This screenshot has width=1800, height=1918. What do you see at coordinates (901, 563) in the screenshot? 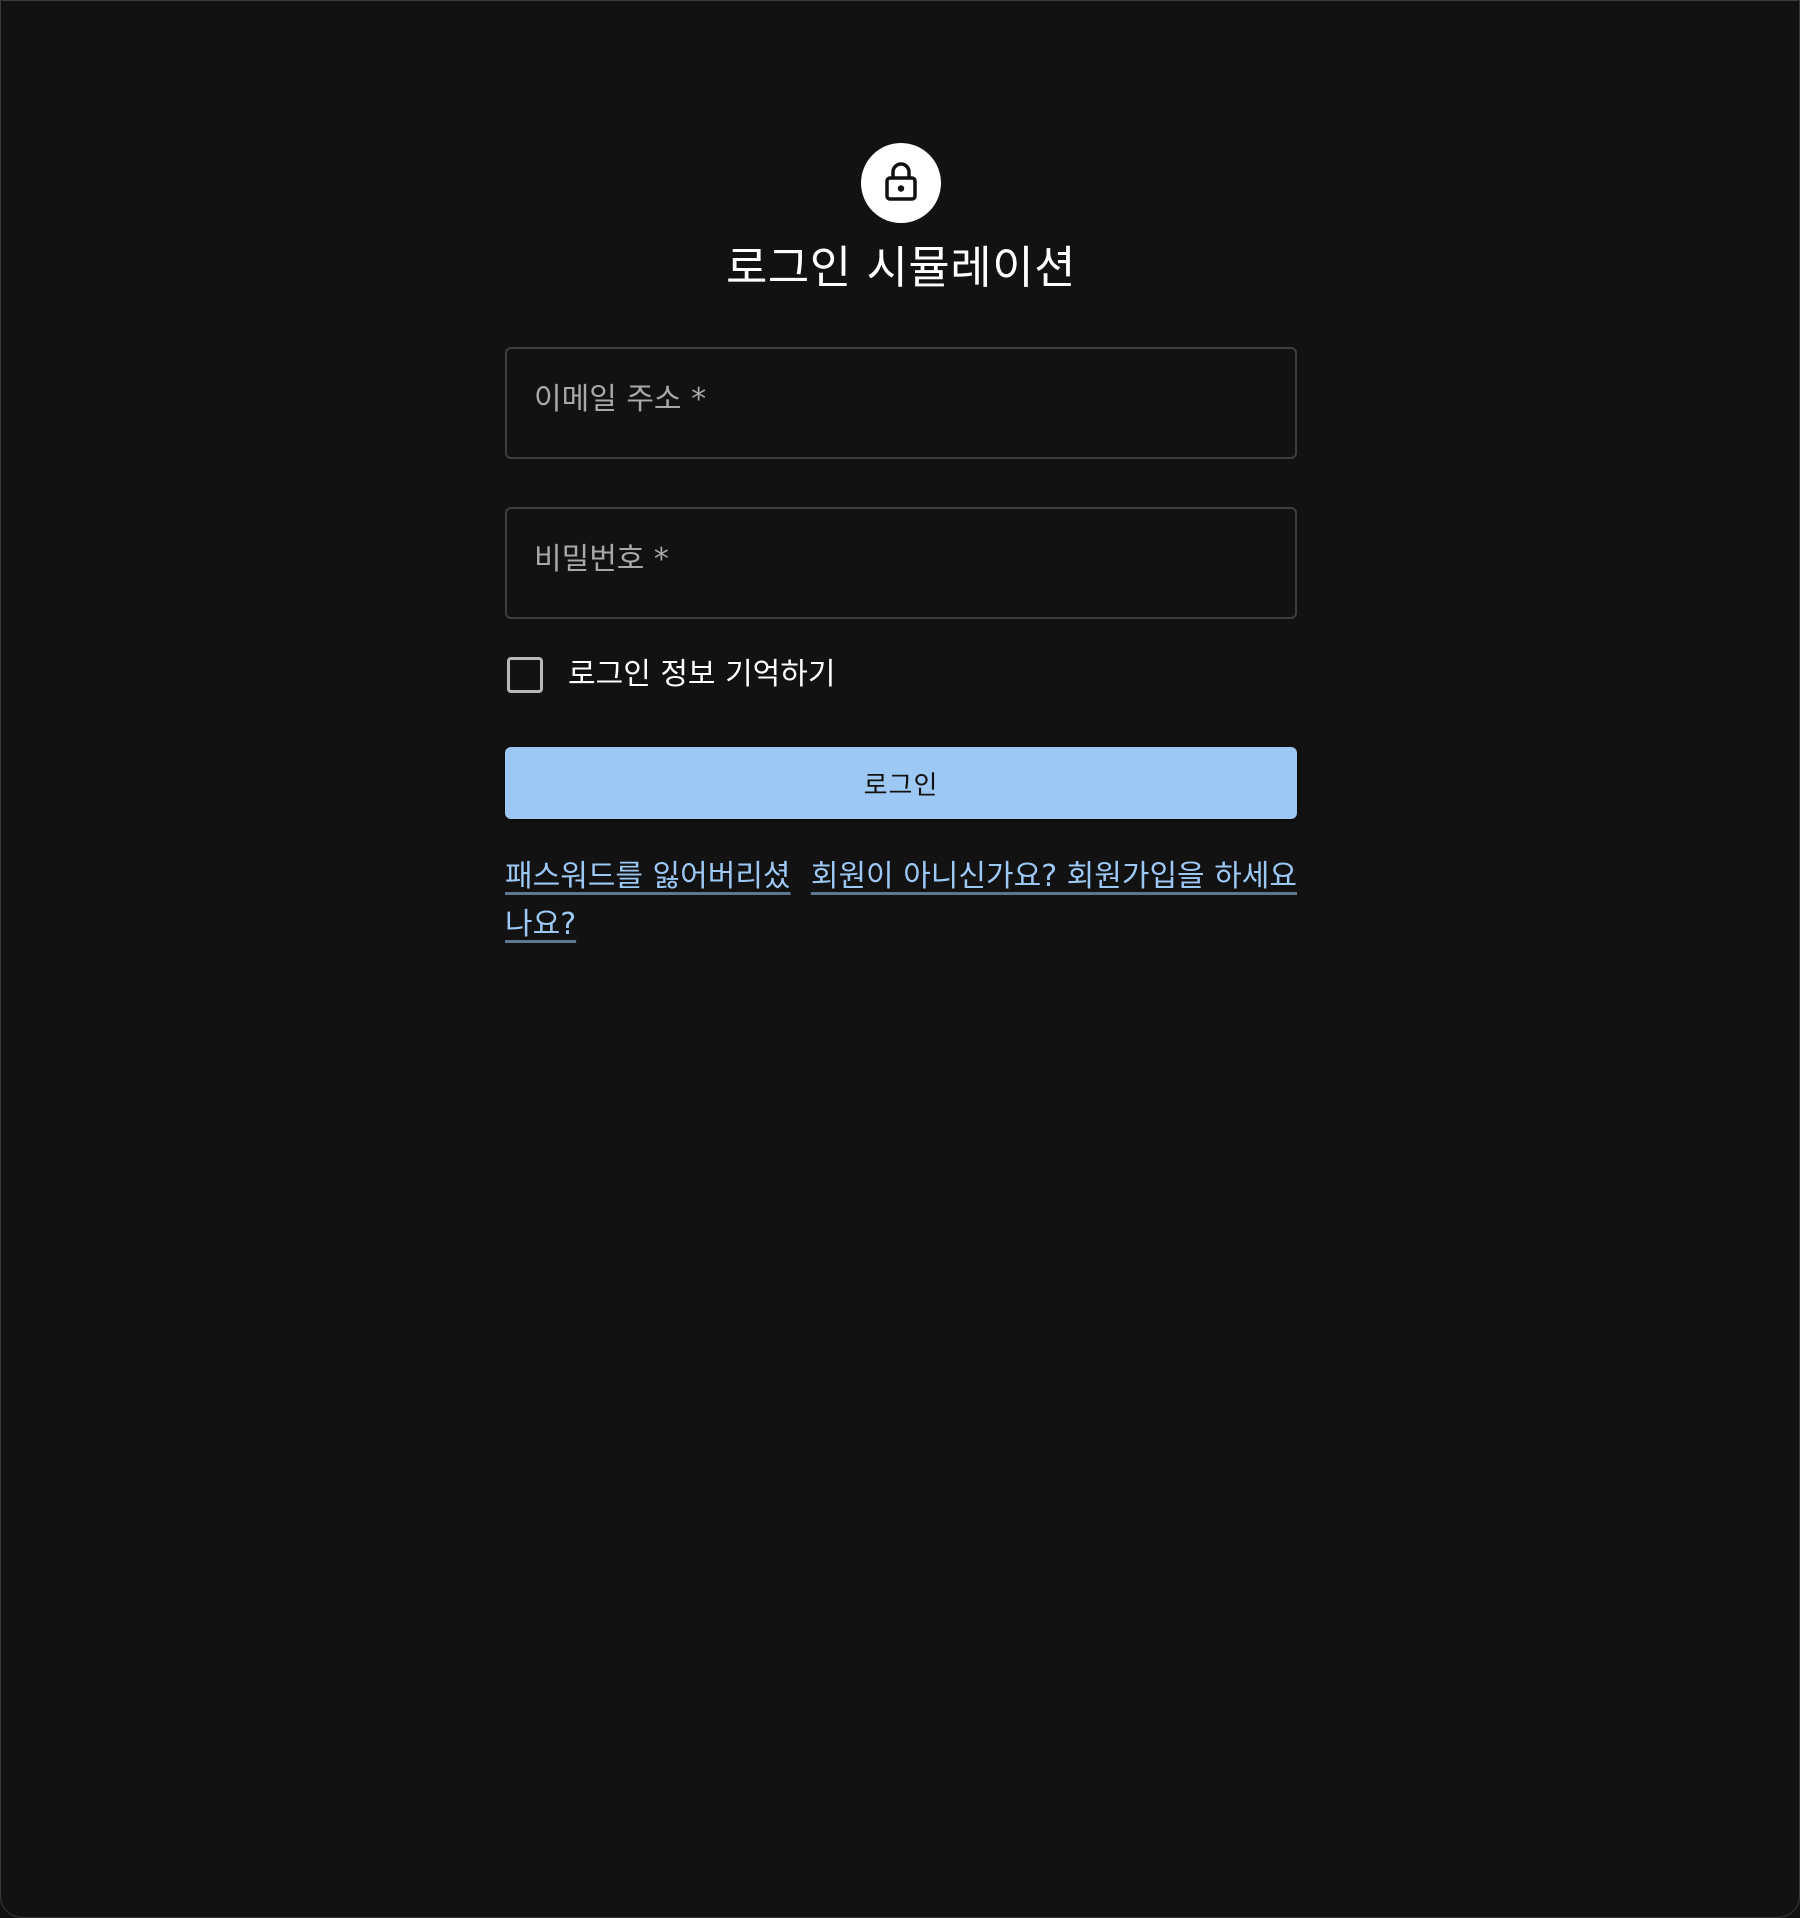
I see `password-field: 비밀번호 *` at bounding box center [901, 563].